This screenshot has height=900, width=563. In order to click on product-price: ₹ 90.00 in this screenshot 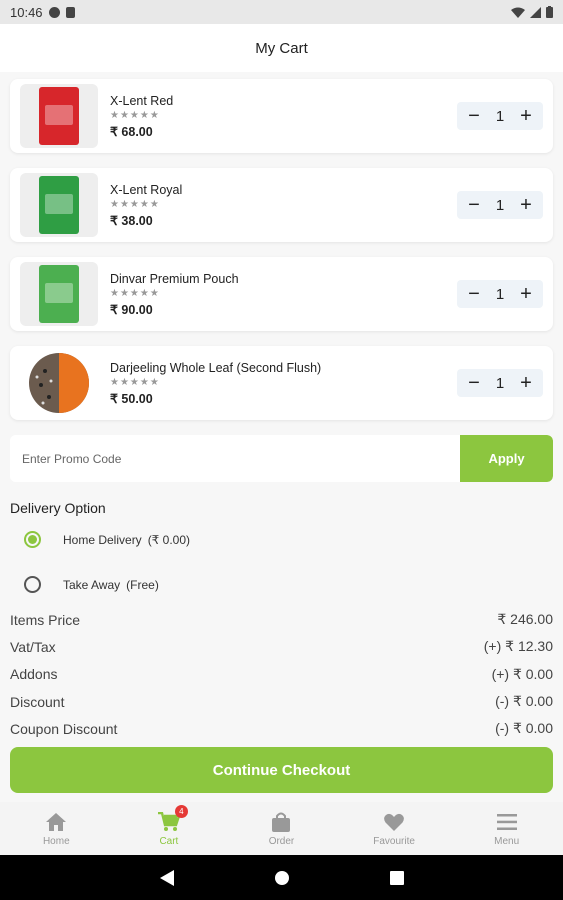, I will do `click(131, 309)`.